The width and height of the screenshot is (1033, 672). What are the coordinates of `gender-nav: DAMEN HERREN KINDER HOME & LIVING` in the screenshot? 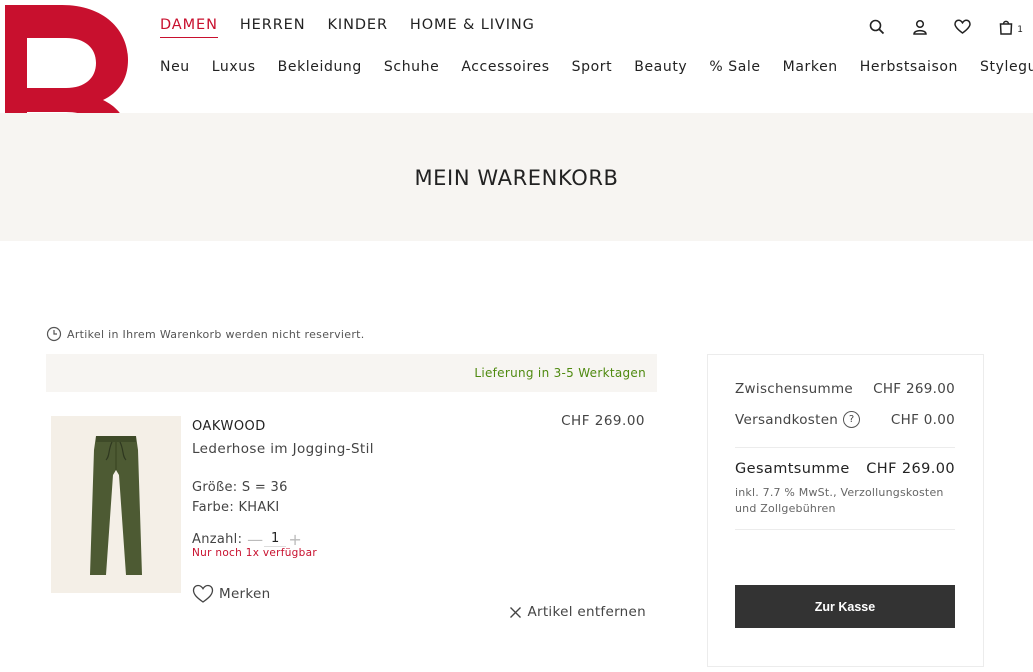 It's located at (358, 27).